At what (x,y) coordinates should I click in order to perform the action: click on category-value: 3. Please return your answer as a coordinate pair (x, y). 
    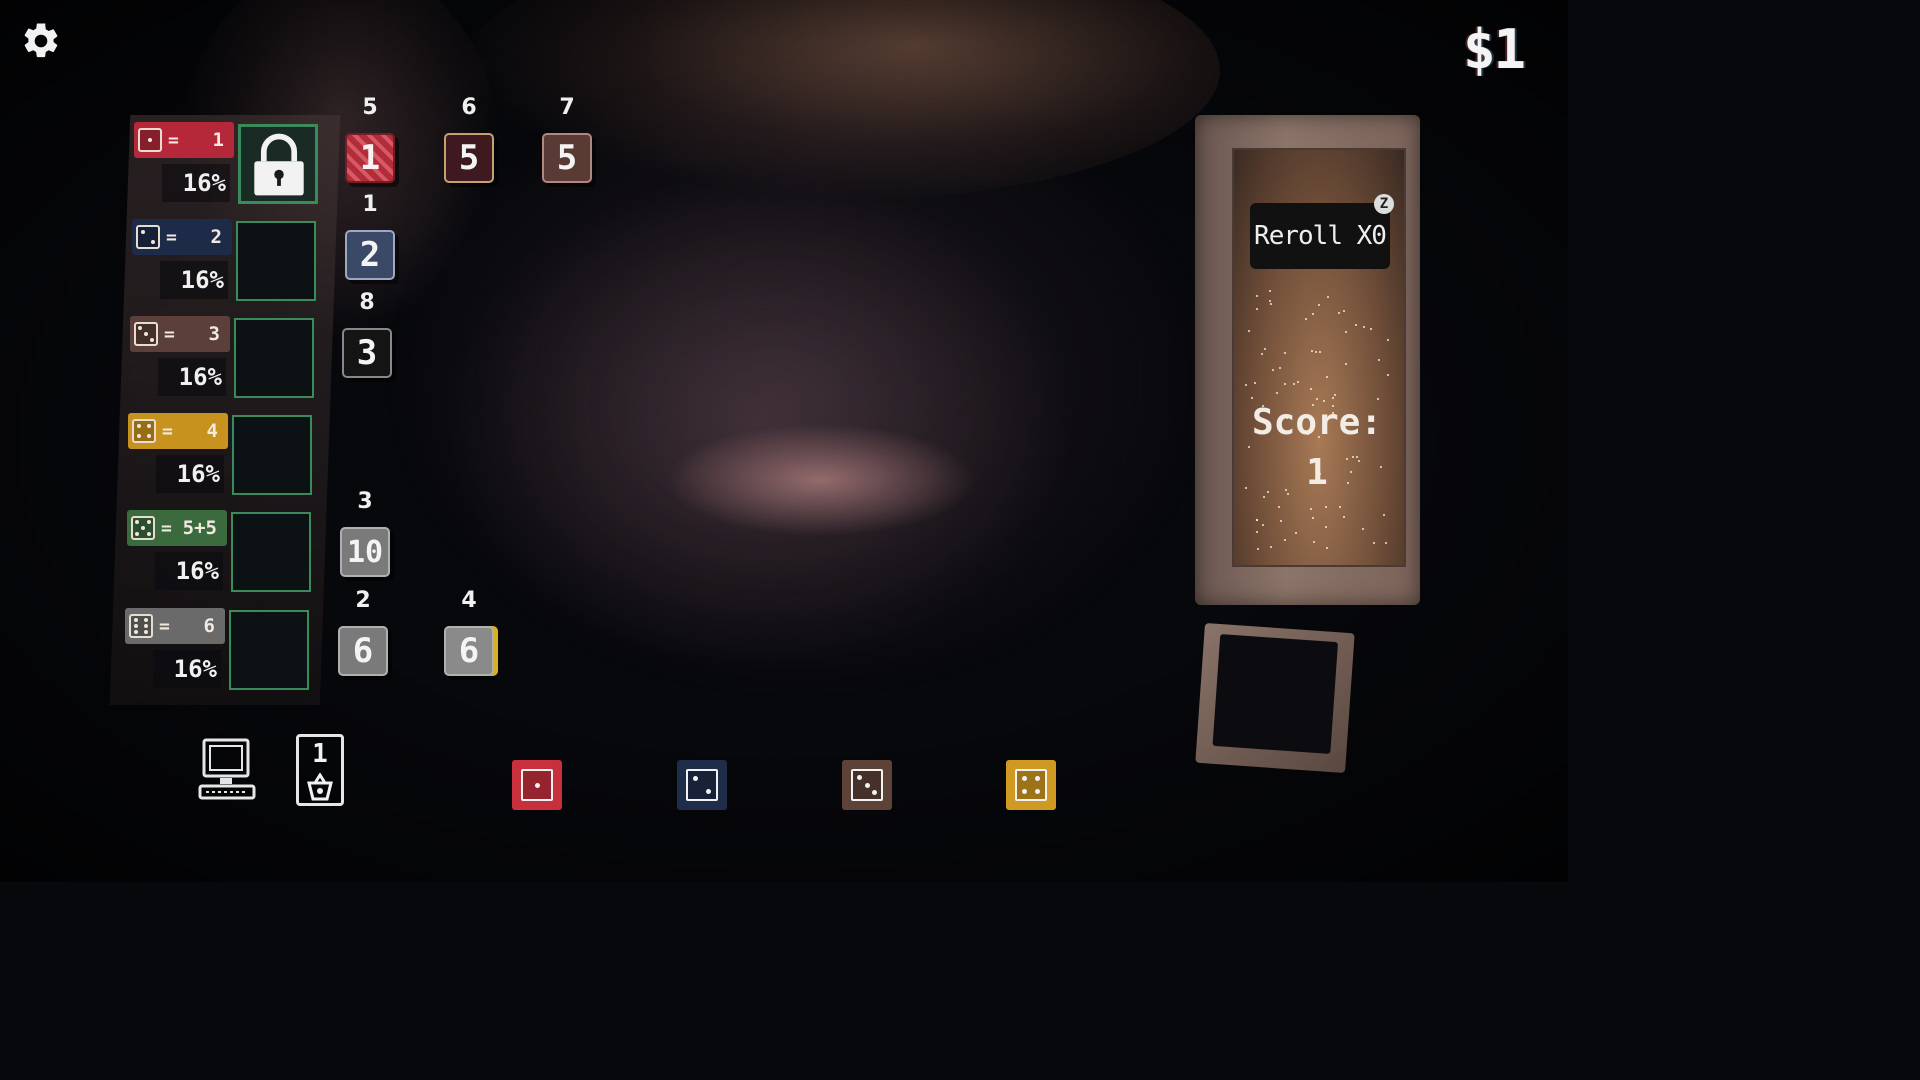
    Looking at the image, I should click on (214, 334).